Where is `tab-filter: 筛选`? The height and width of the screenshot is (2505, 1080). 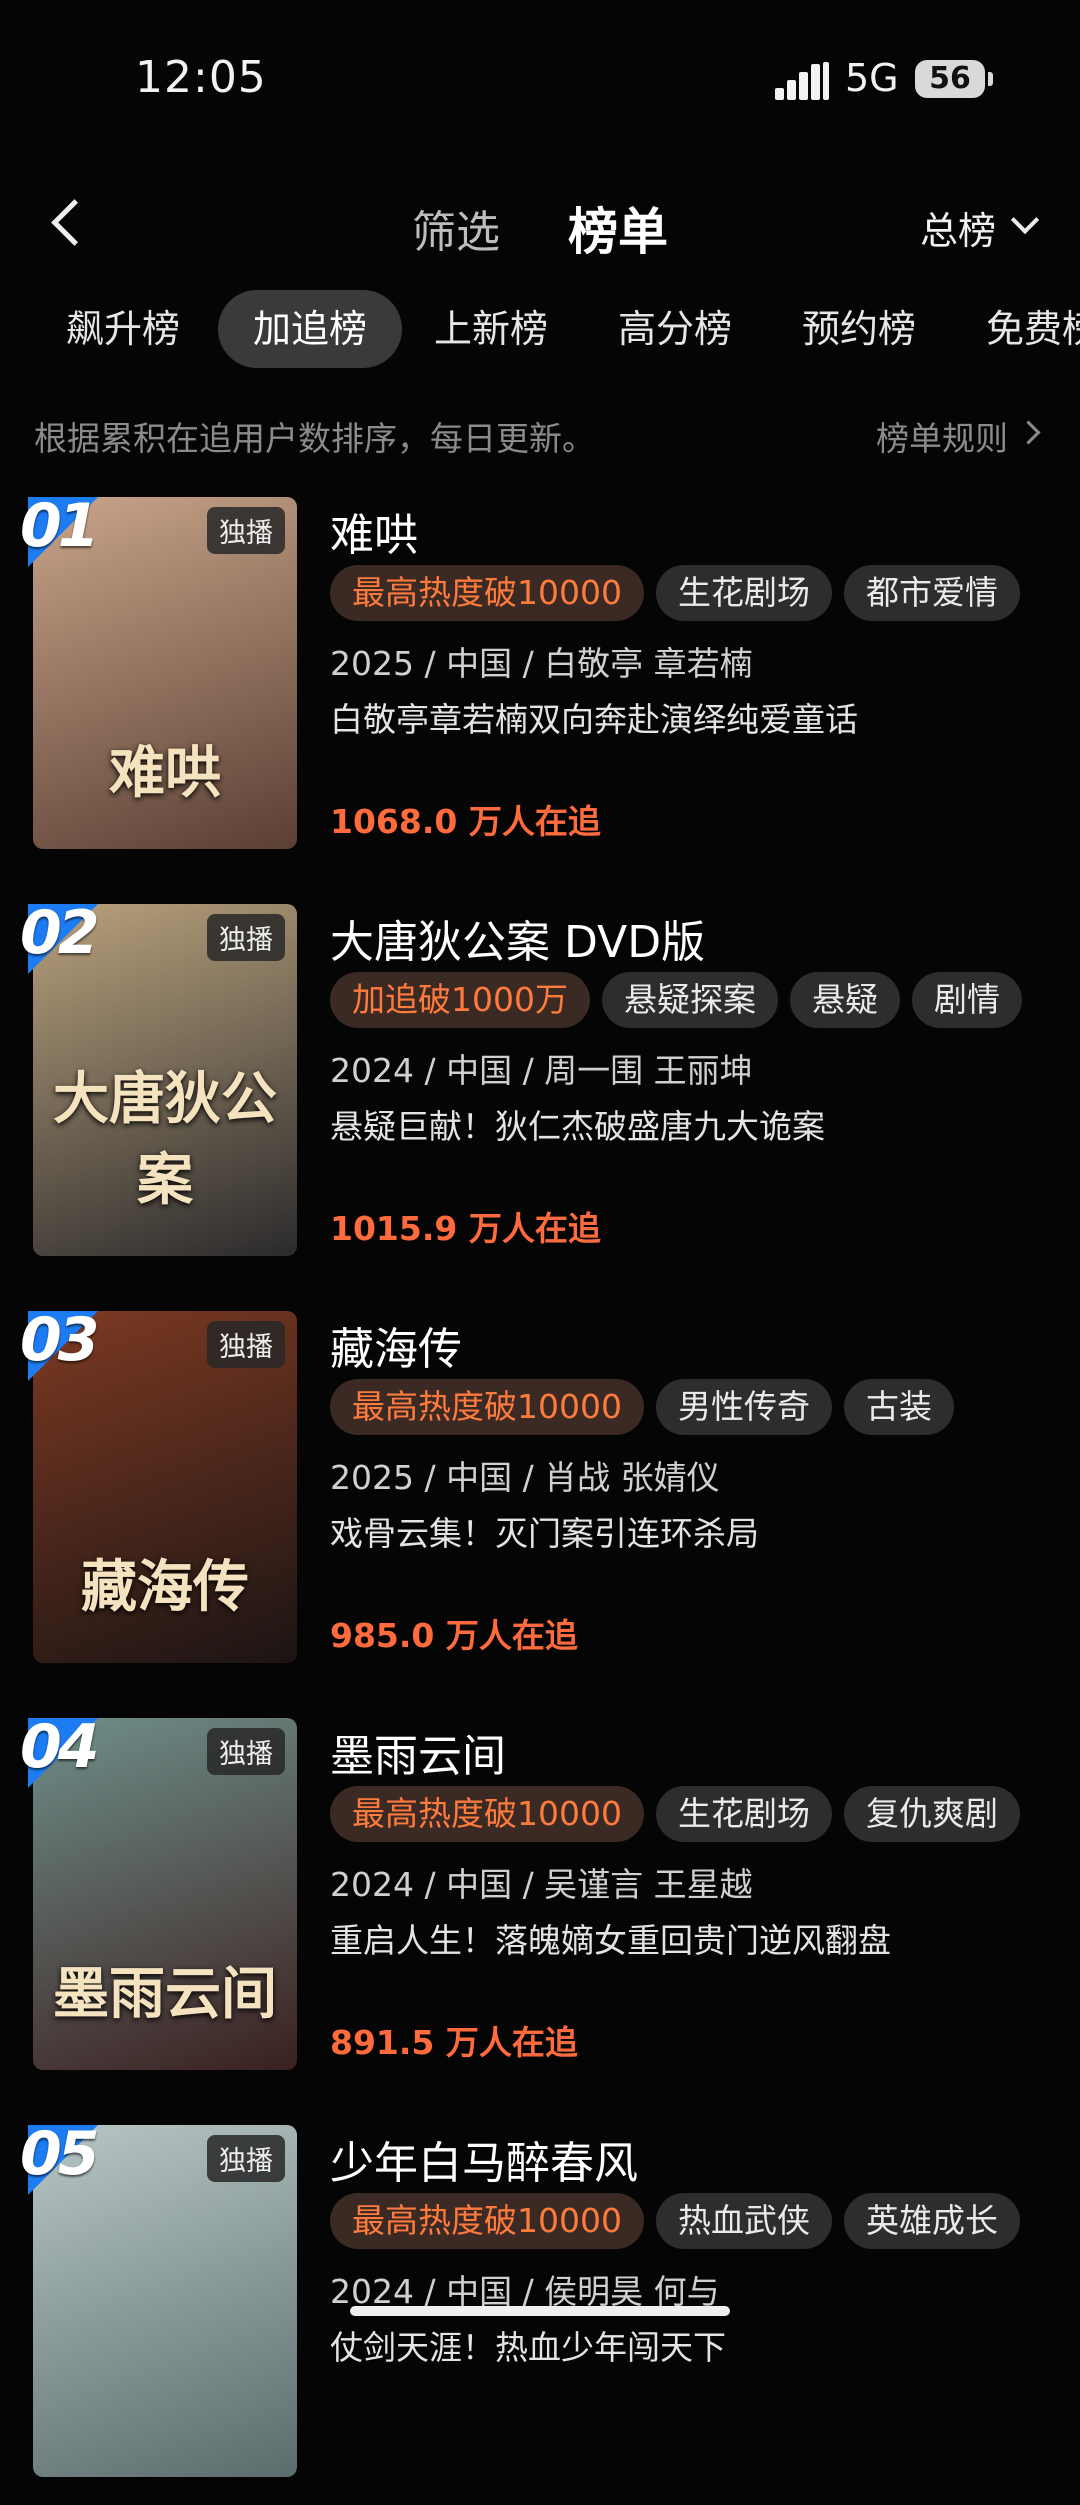 tab-filter: 筛选 is located at coordinates (456, 228).